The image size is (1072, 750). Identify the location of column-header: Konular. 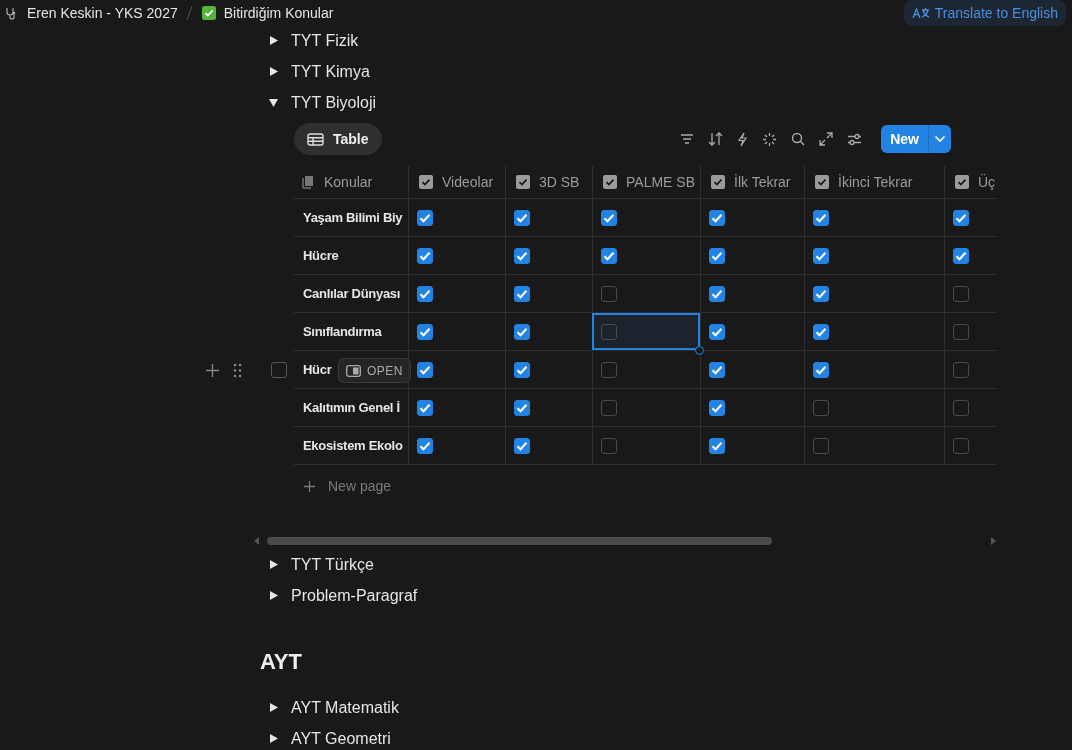
(351, 182).